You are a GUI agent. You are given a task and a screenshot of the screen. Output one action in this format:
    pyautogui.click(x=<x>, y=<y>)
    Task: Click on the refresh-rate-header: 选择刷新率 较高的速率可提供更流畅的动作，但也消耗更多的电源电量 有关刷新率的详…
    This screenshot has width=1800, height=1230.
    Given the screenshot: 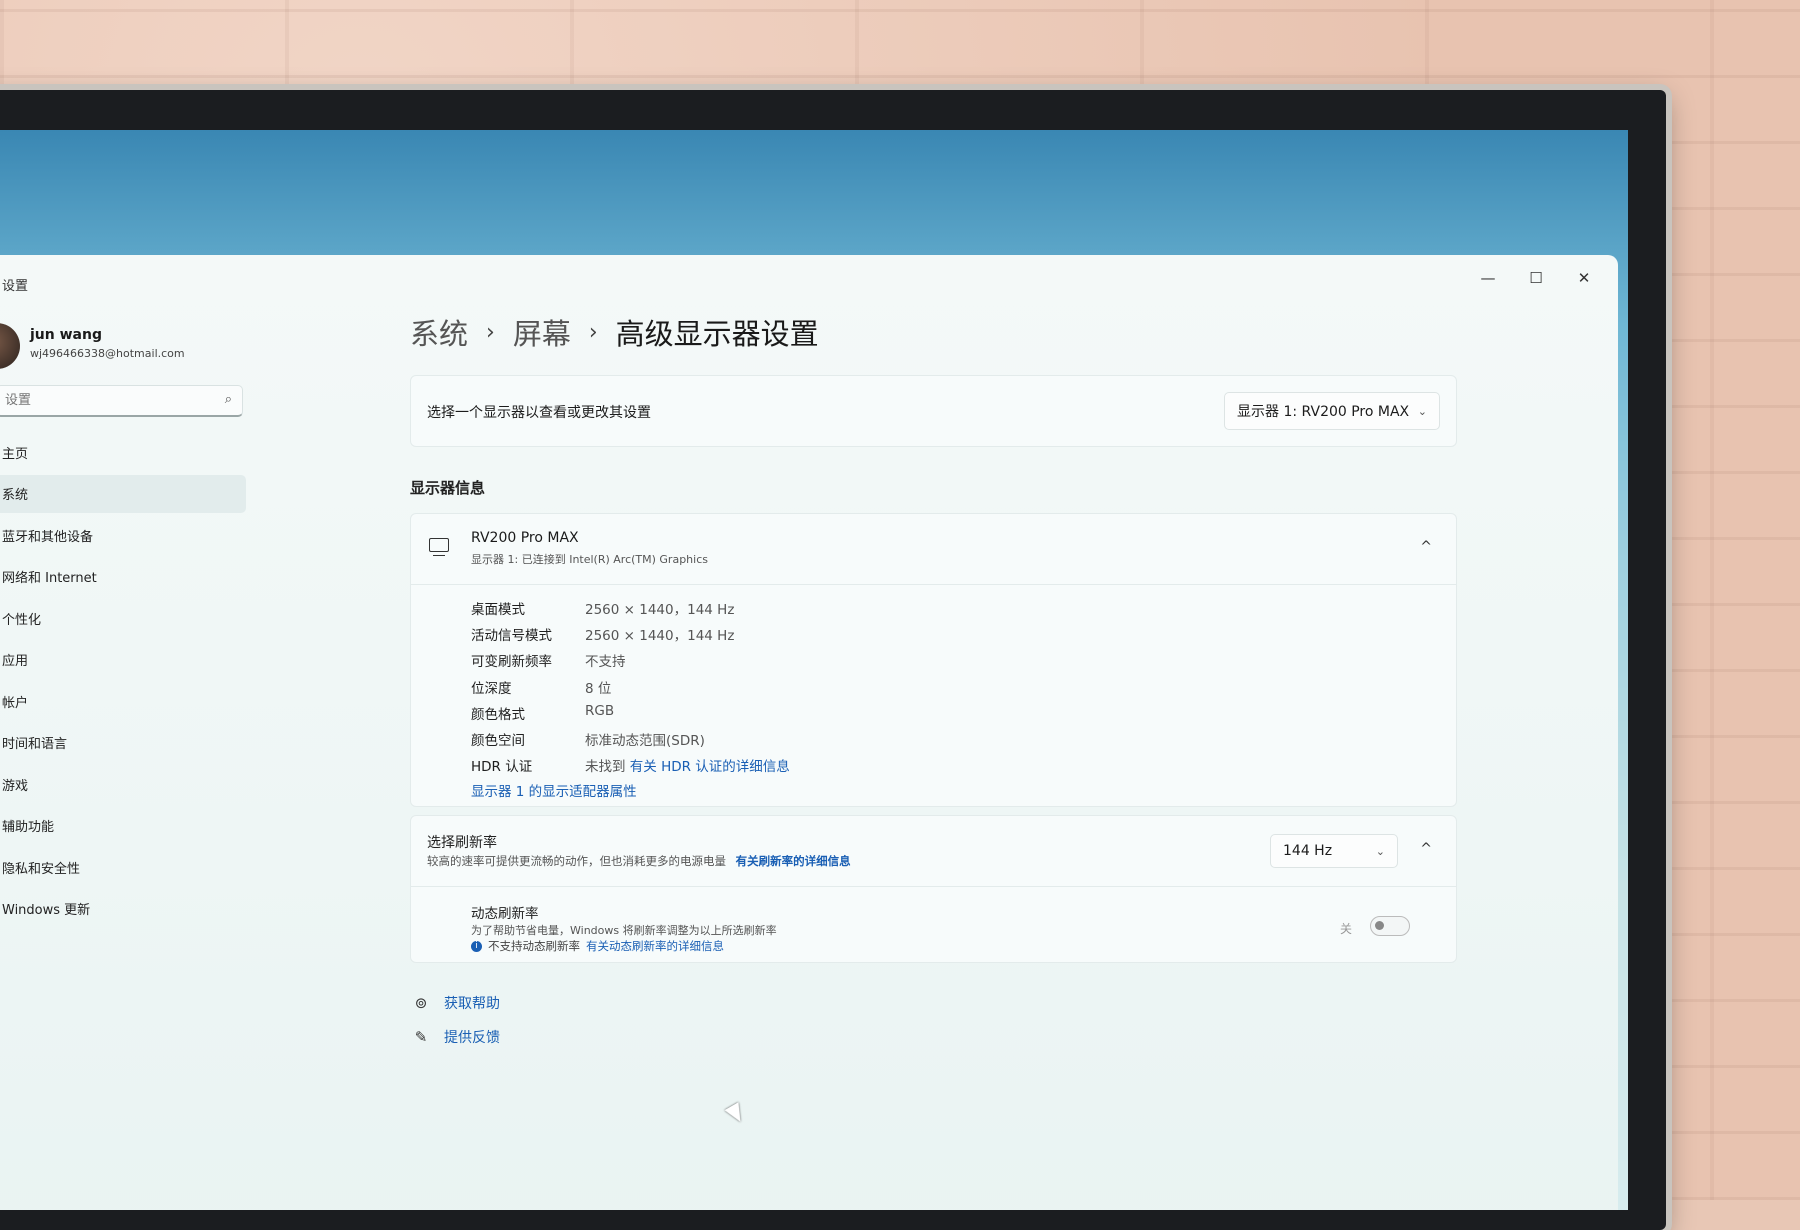 What is the action you would take?
    pyautogui.click(x=933, y=851)
    